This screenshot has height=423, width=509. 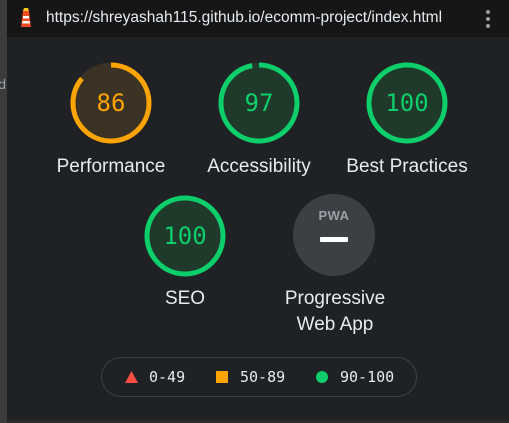 I want to click on score-legend: 0-49 50-89 90-100, so click(x=259, y=377).